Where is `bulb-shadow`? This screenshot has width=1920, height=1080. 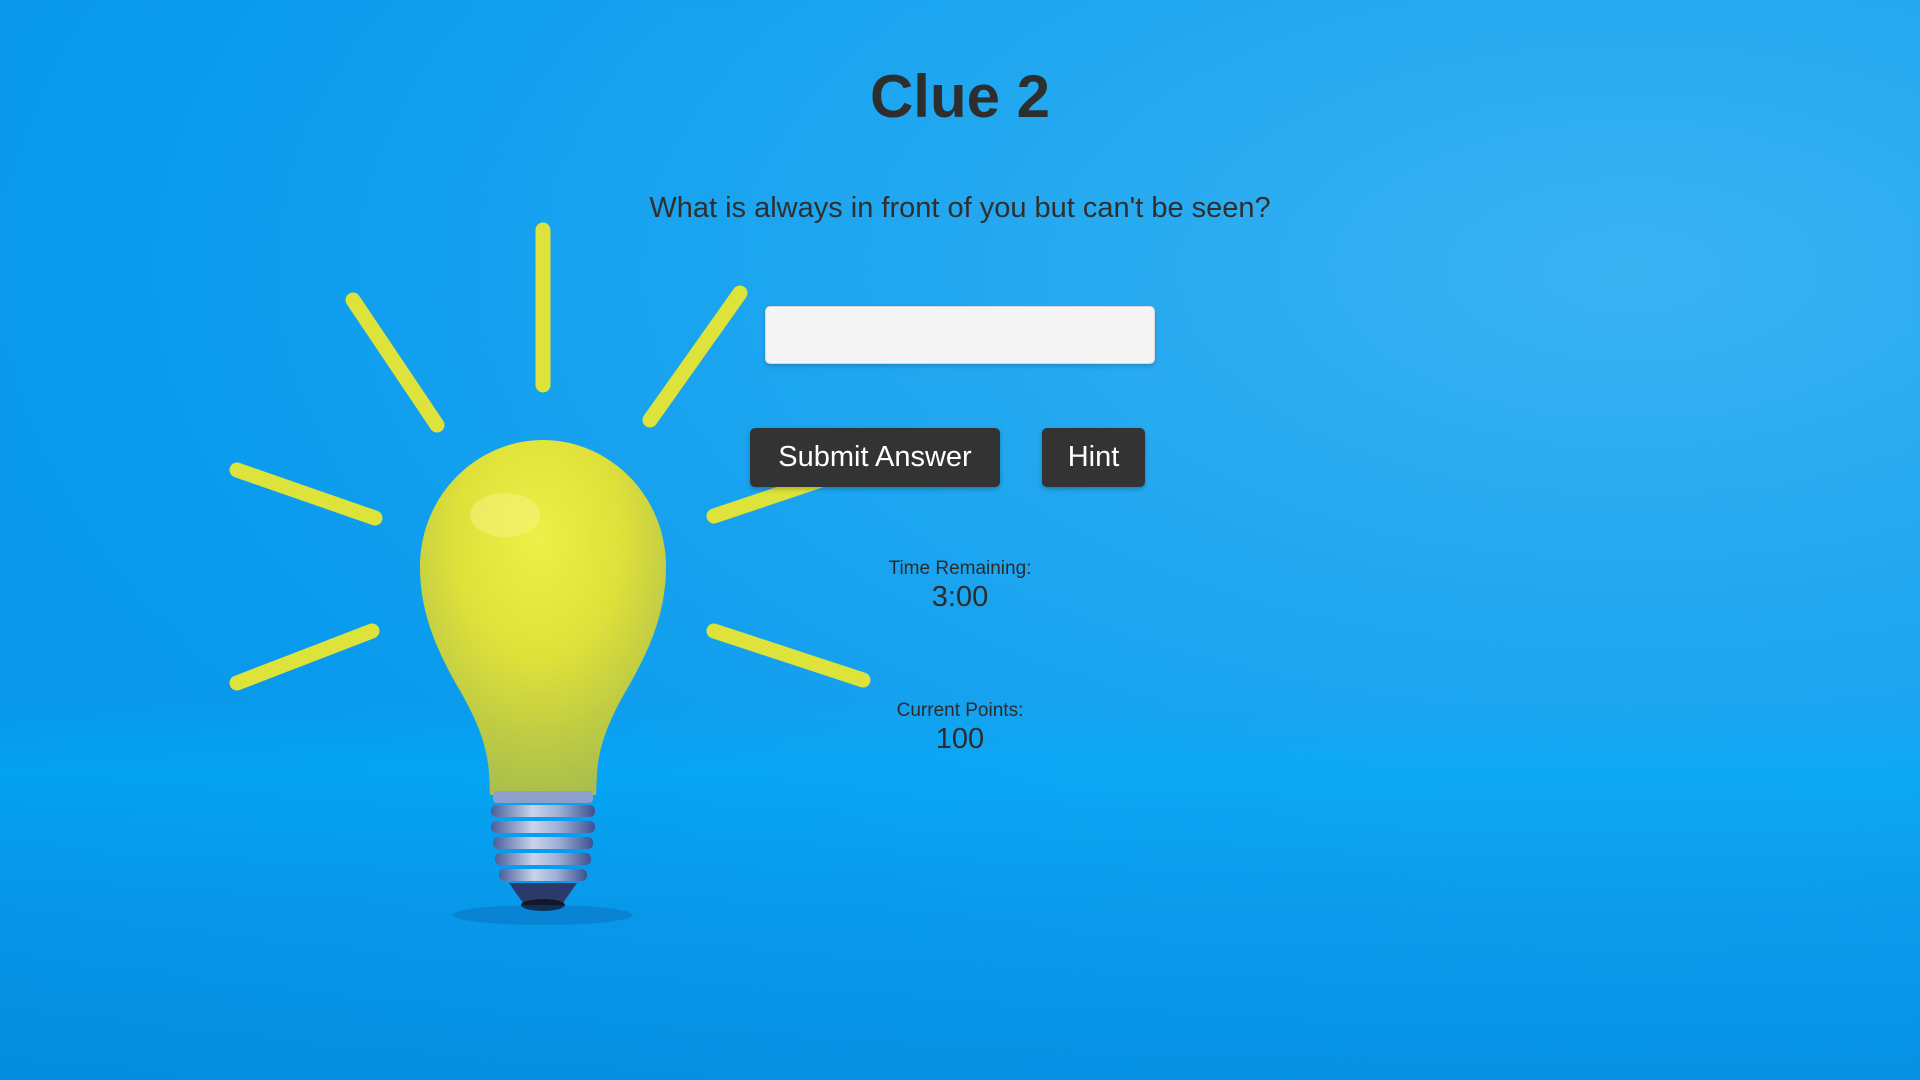 bulb-shadow is located at coordinates (543, 915).